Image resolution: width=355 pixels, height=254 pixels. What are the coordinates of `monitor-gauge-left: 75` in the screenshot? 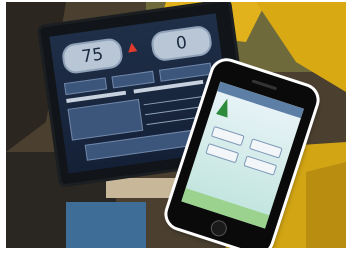 It's located at (92, 56).